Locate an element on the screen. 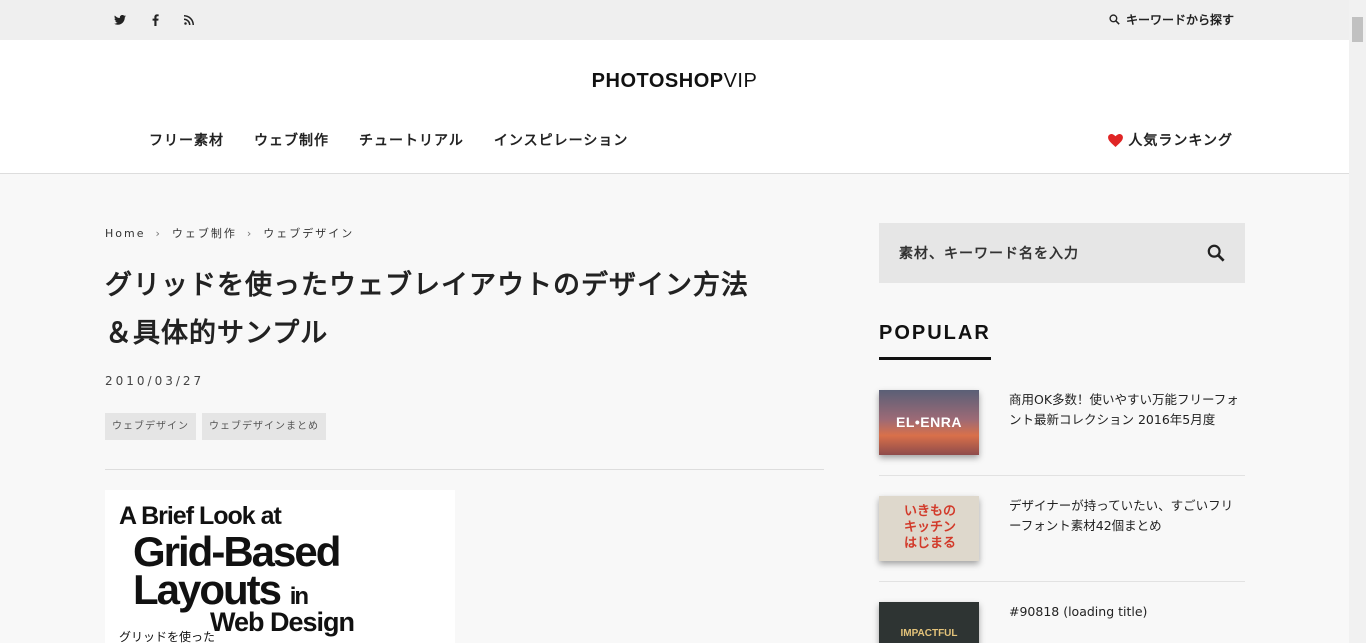  popular-post: IMPACTFUL #90818 (loading title) is located at coordinates (1062, 622).